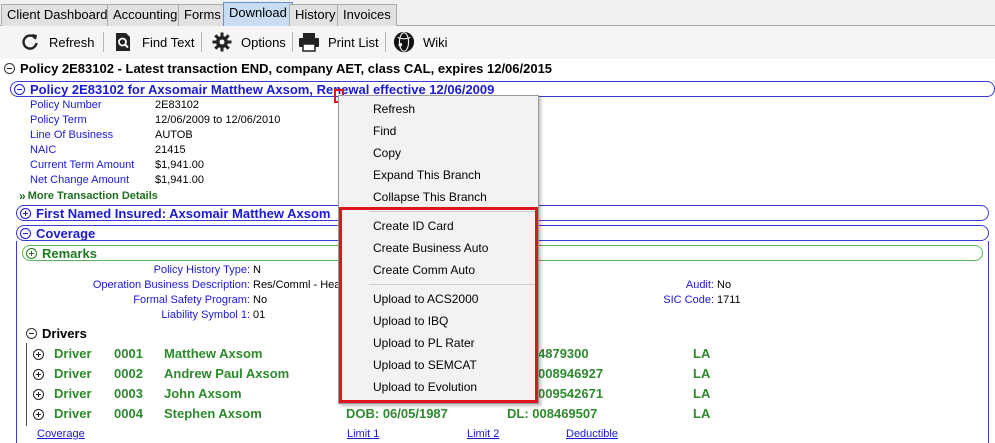 This screenshot has width=995, height=443. What do you see at coordinates (205, 315) in the screenshot?
I see `remark-label-liability-symbol: Liability Symbol 1:` at bounding box center [205, 315].